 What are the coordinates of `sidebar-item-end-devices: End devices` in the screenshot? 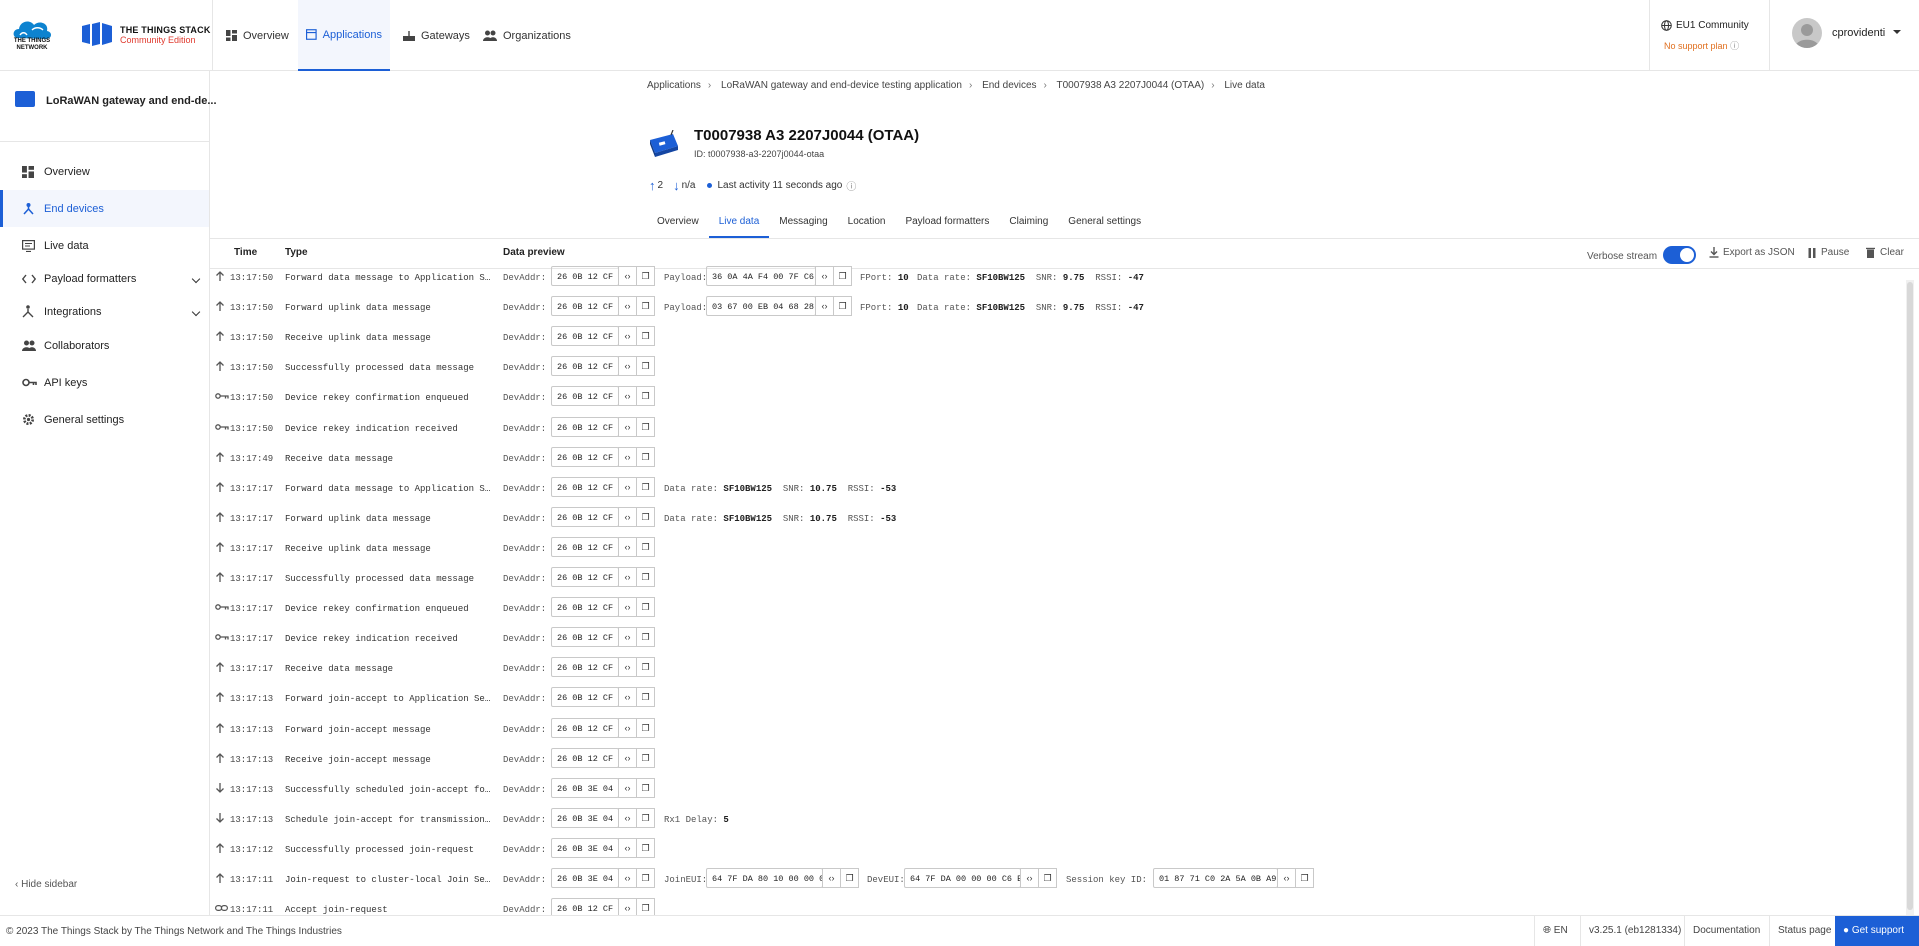 It's located at (104, 208).